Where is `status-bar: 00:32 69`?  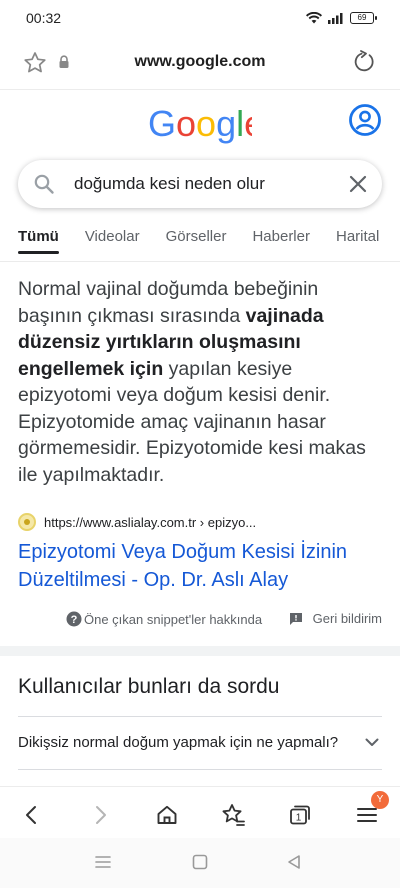 status-bar: 00:32 69 is located at coordinates (200, 18).